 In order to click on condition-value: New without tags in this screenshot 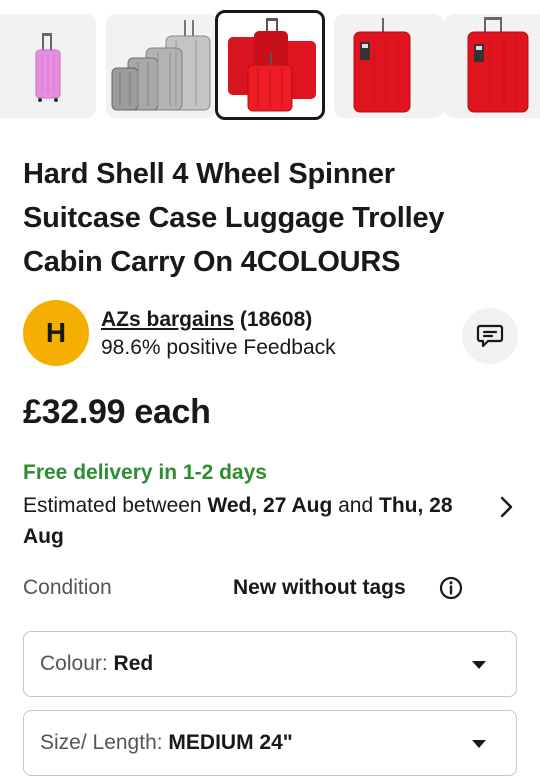, I will do `click(319, 587)`.